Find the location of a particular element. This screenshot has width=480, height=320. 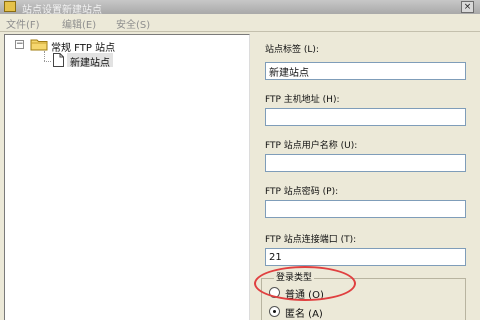

menu-edit: 编辑(E) is located at coordinates (79, 23).